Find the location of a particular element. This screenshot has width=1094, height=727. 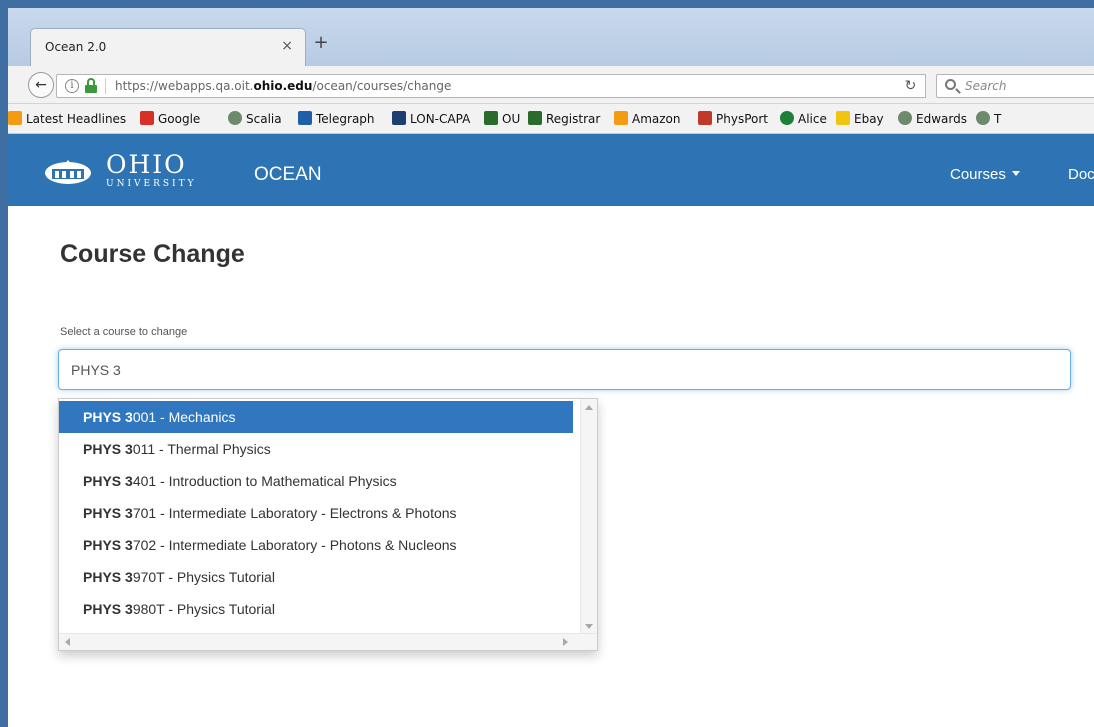

physport-icon is located at coordinates (705, 118).